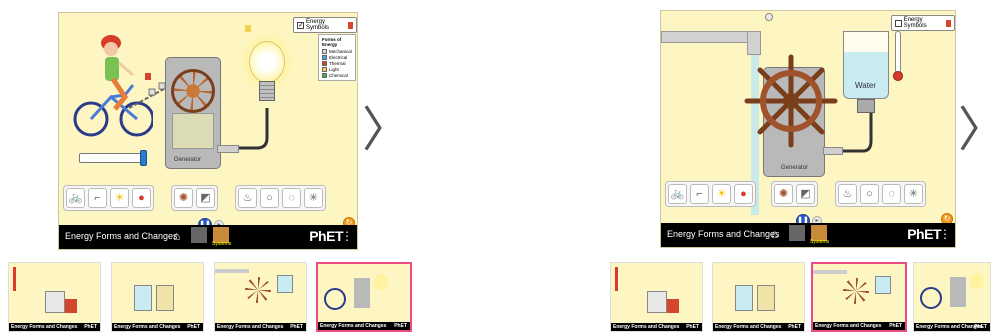 This screenshot has width=991, height=336. I want to click on legend-label: Light, so click(334, 69).